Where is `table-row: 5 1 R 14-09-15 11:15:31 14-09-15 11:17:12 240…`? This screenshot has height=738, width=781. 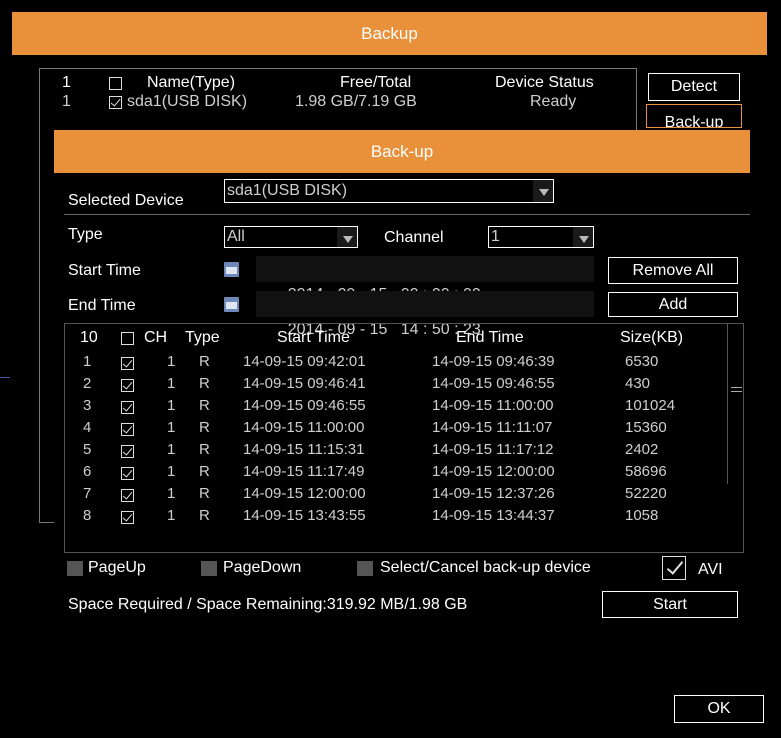
table-row: 5 1 R 14-09-15 11:15:31 14-09-15 11:17:12 240… is located at coordinates (395, 451).